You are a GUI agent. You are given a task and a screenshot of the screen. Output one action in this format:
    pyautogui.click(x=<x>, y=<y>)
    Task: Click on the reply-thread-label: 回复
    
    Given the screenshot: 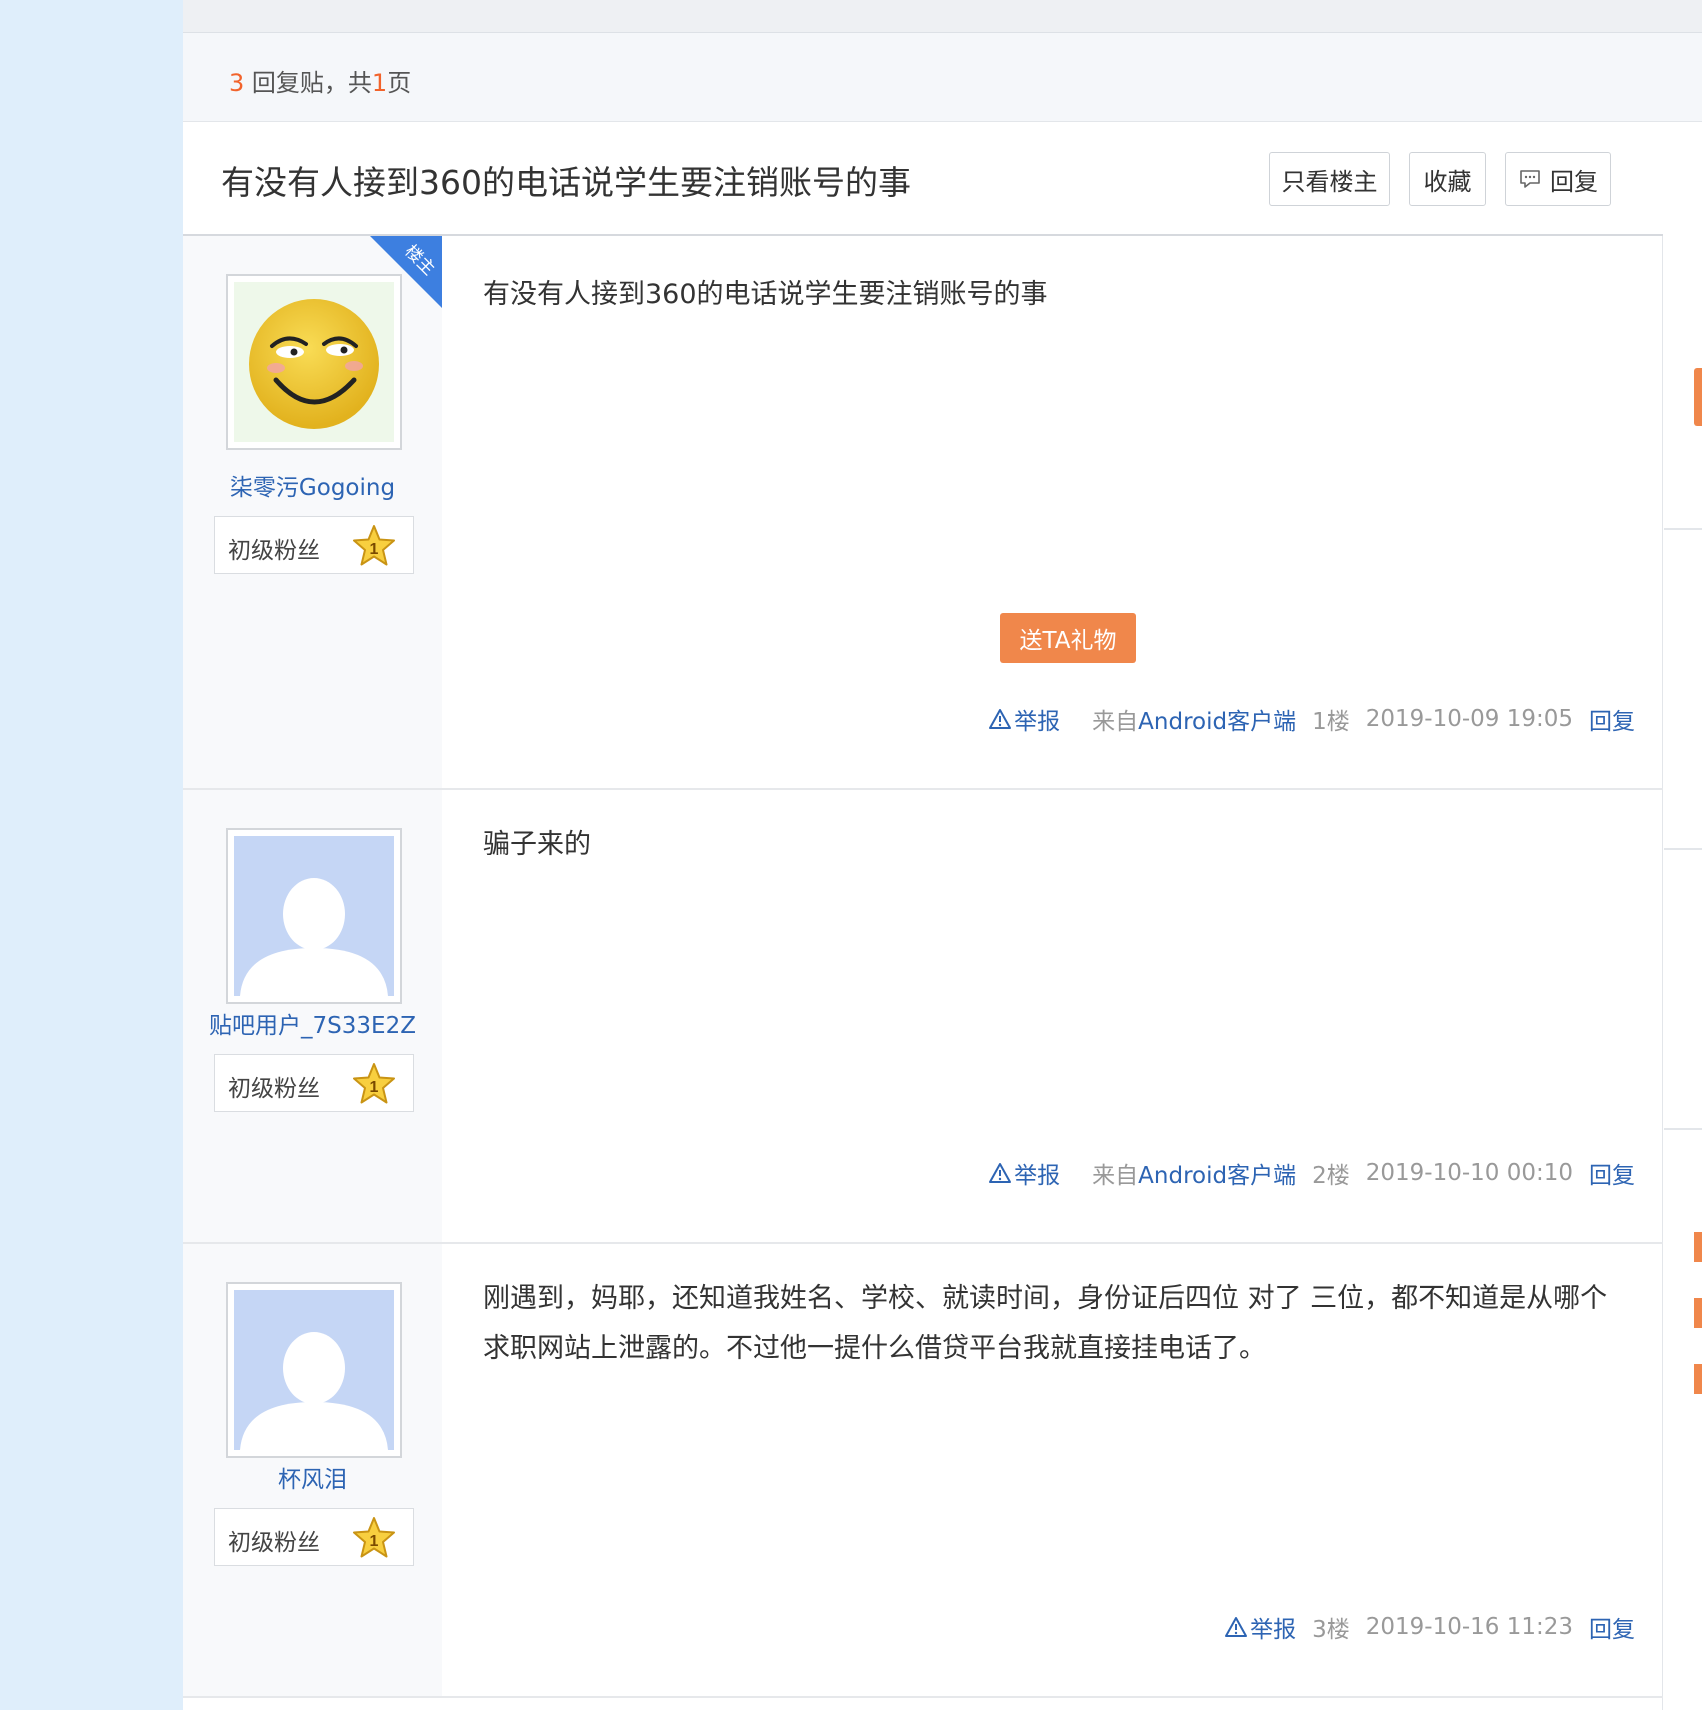 What is the action you would take?
    pyautogui.click(x=1574, y=181)
    